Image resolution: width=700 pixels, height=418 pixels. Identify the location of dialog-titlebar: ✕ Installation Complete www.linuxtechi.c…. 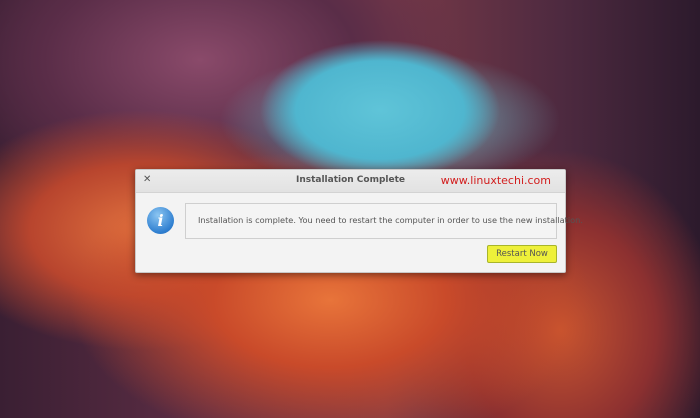
(350, 181).